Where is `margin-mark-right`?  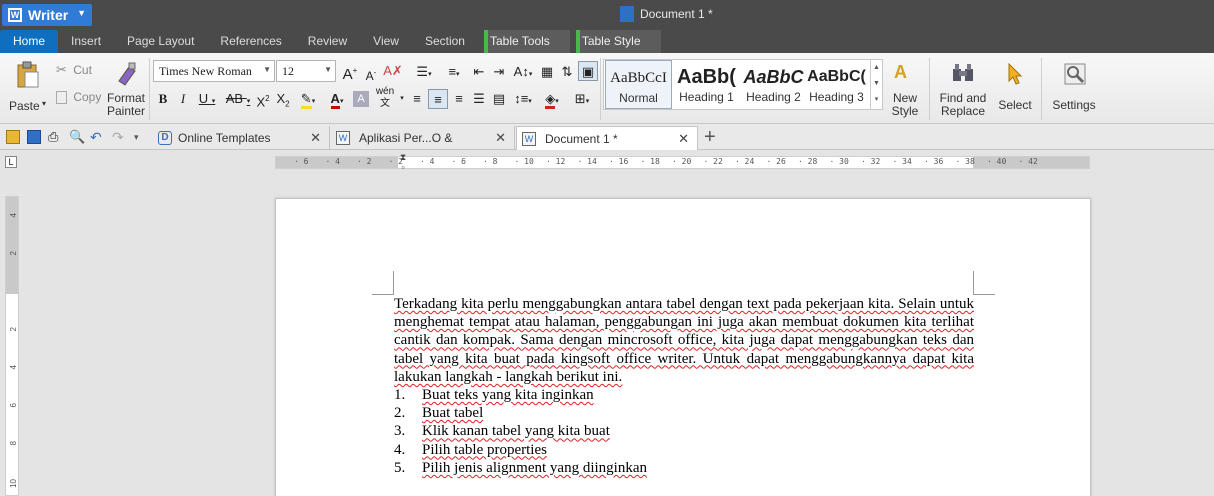
margin-mark-right is located at coordinates (984, 283).